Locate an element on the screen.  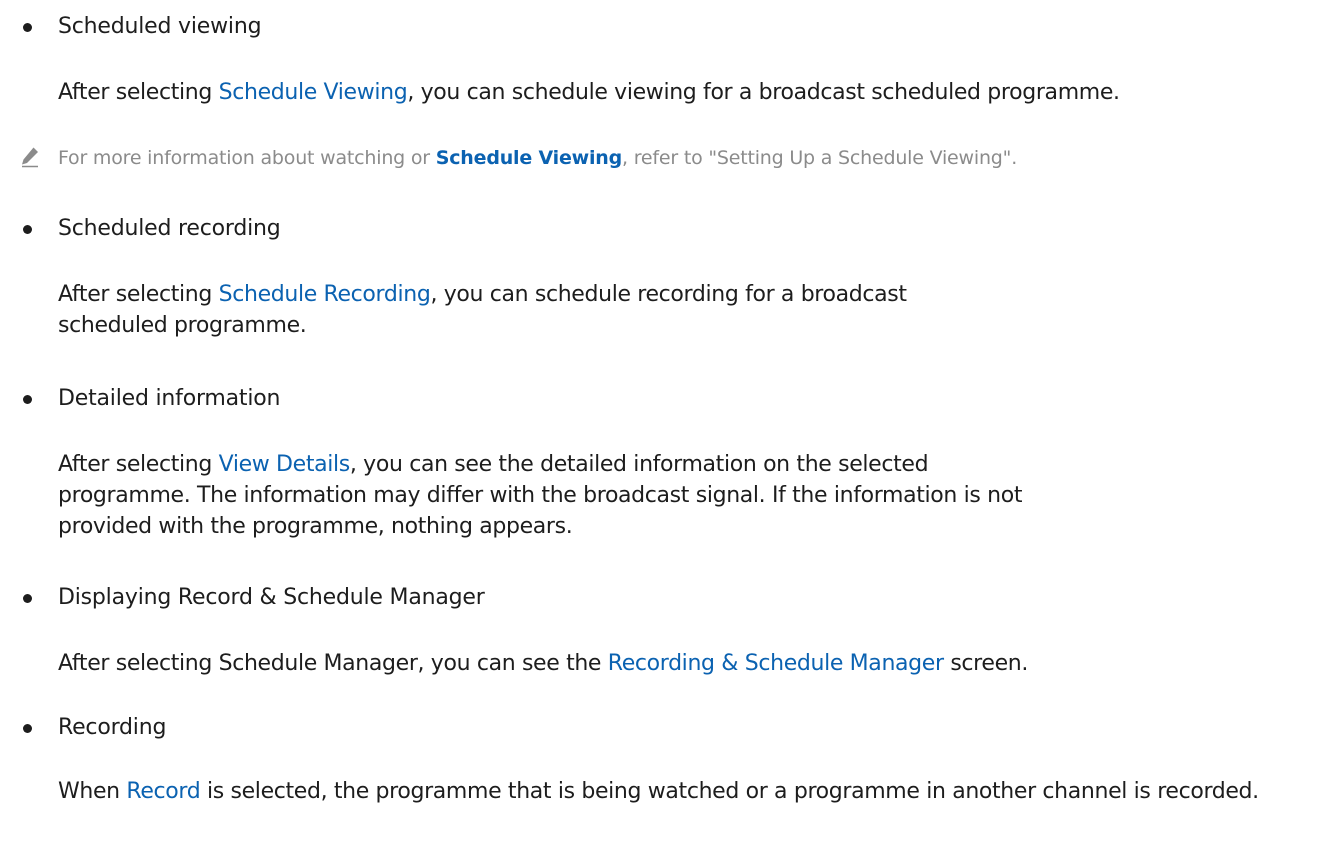
bullet-title: Scheduled recording is located at coordinates (152, 229).